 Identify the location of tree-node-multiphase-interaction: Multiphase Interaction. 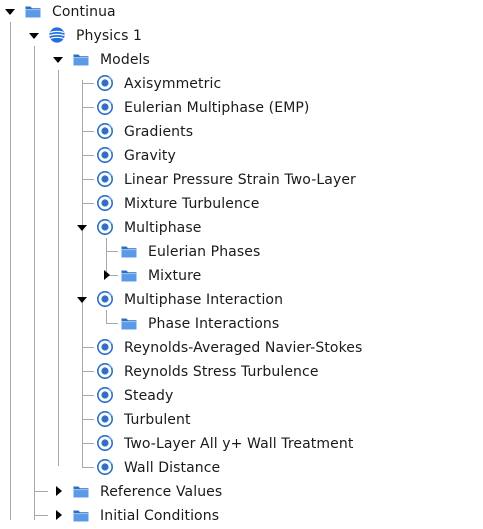
(203, 300).